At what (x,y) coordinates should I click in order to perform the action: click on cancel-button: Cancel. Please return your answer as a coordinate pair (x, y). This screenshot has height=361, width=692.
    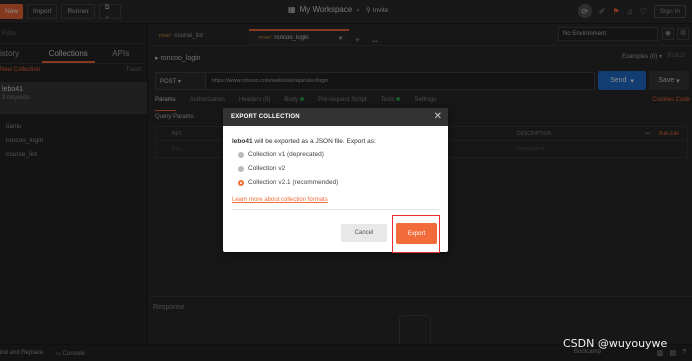
    Looking at the image, I should click on (364, 233).